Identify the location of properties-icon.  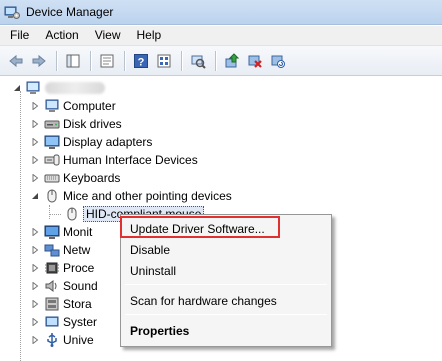
(107, 61).